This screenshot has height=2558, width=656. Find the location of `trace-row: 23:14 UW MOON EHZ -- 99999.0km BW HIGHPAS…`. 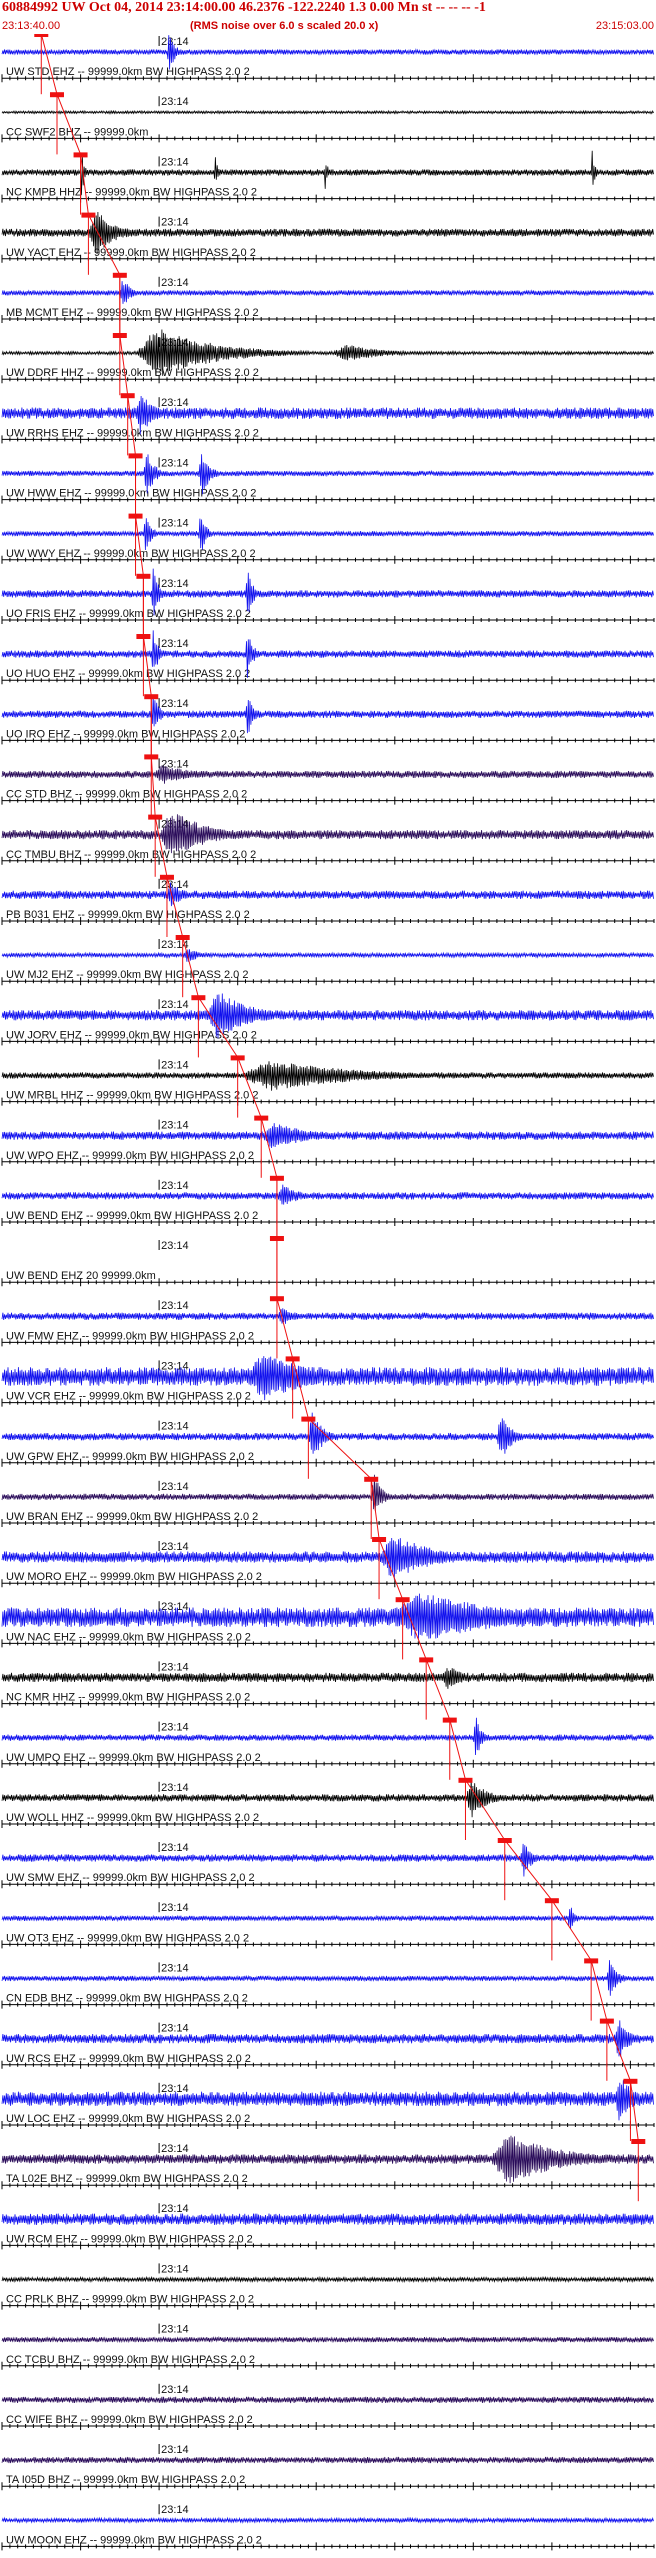

trace-row: 23:14 UW MOON EHZ -- 99999.0km BW HIGHPAS… is located at coordinates (328, 2527).